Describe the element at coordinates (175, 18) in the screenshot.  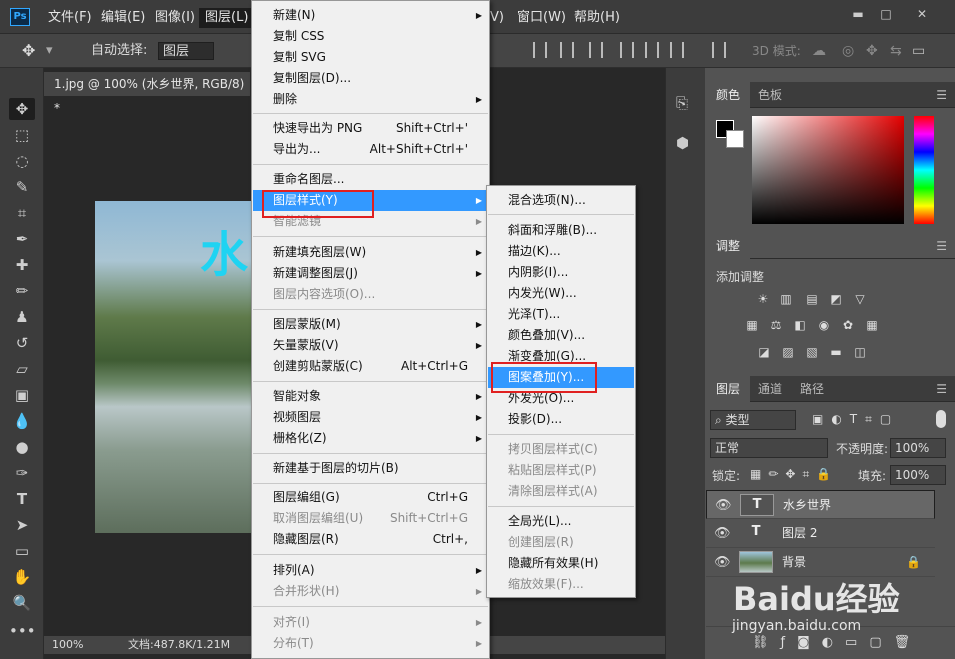
I see `menu-image: 图像(I)` at that location.